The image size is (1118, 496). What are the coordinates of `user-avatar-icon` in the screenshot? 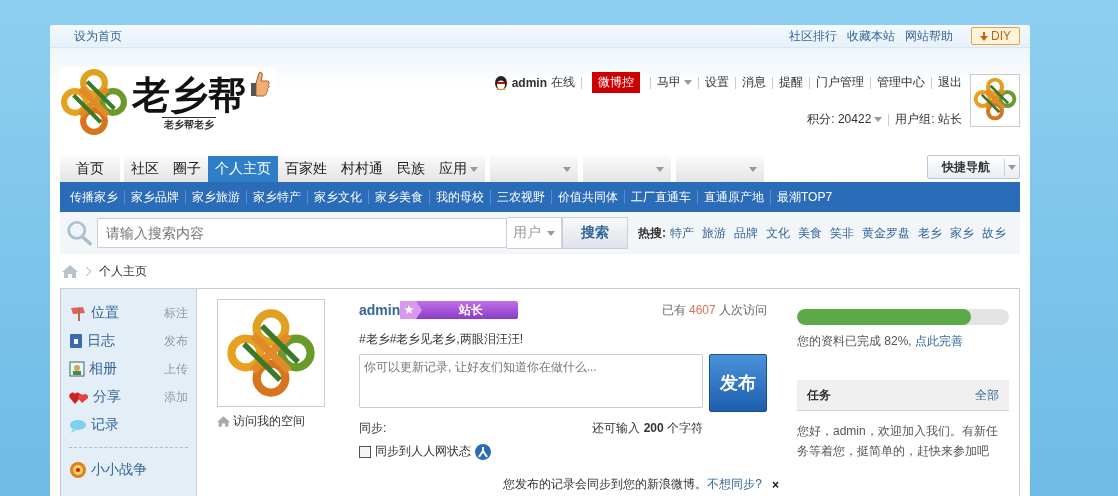 It's located at (995, 98).